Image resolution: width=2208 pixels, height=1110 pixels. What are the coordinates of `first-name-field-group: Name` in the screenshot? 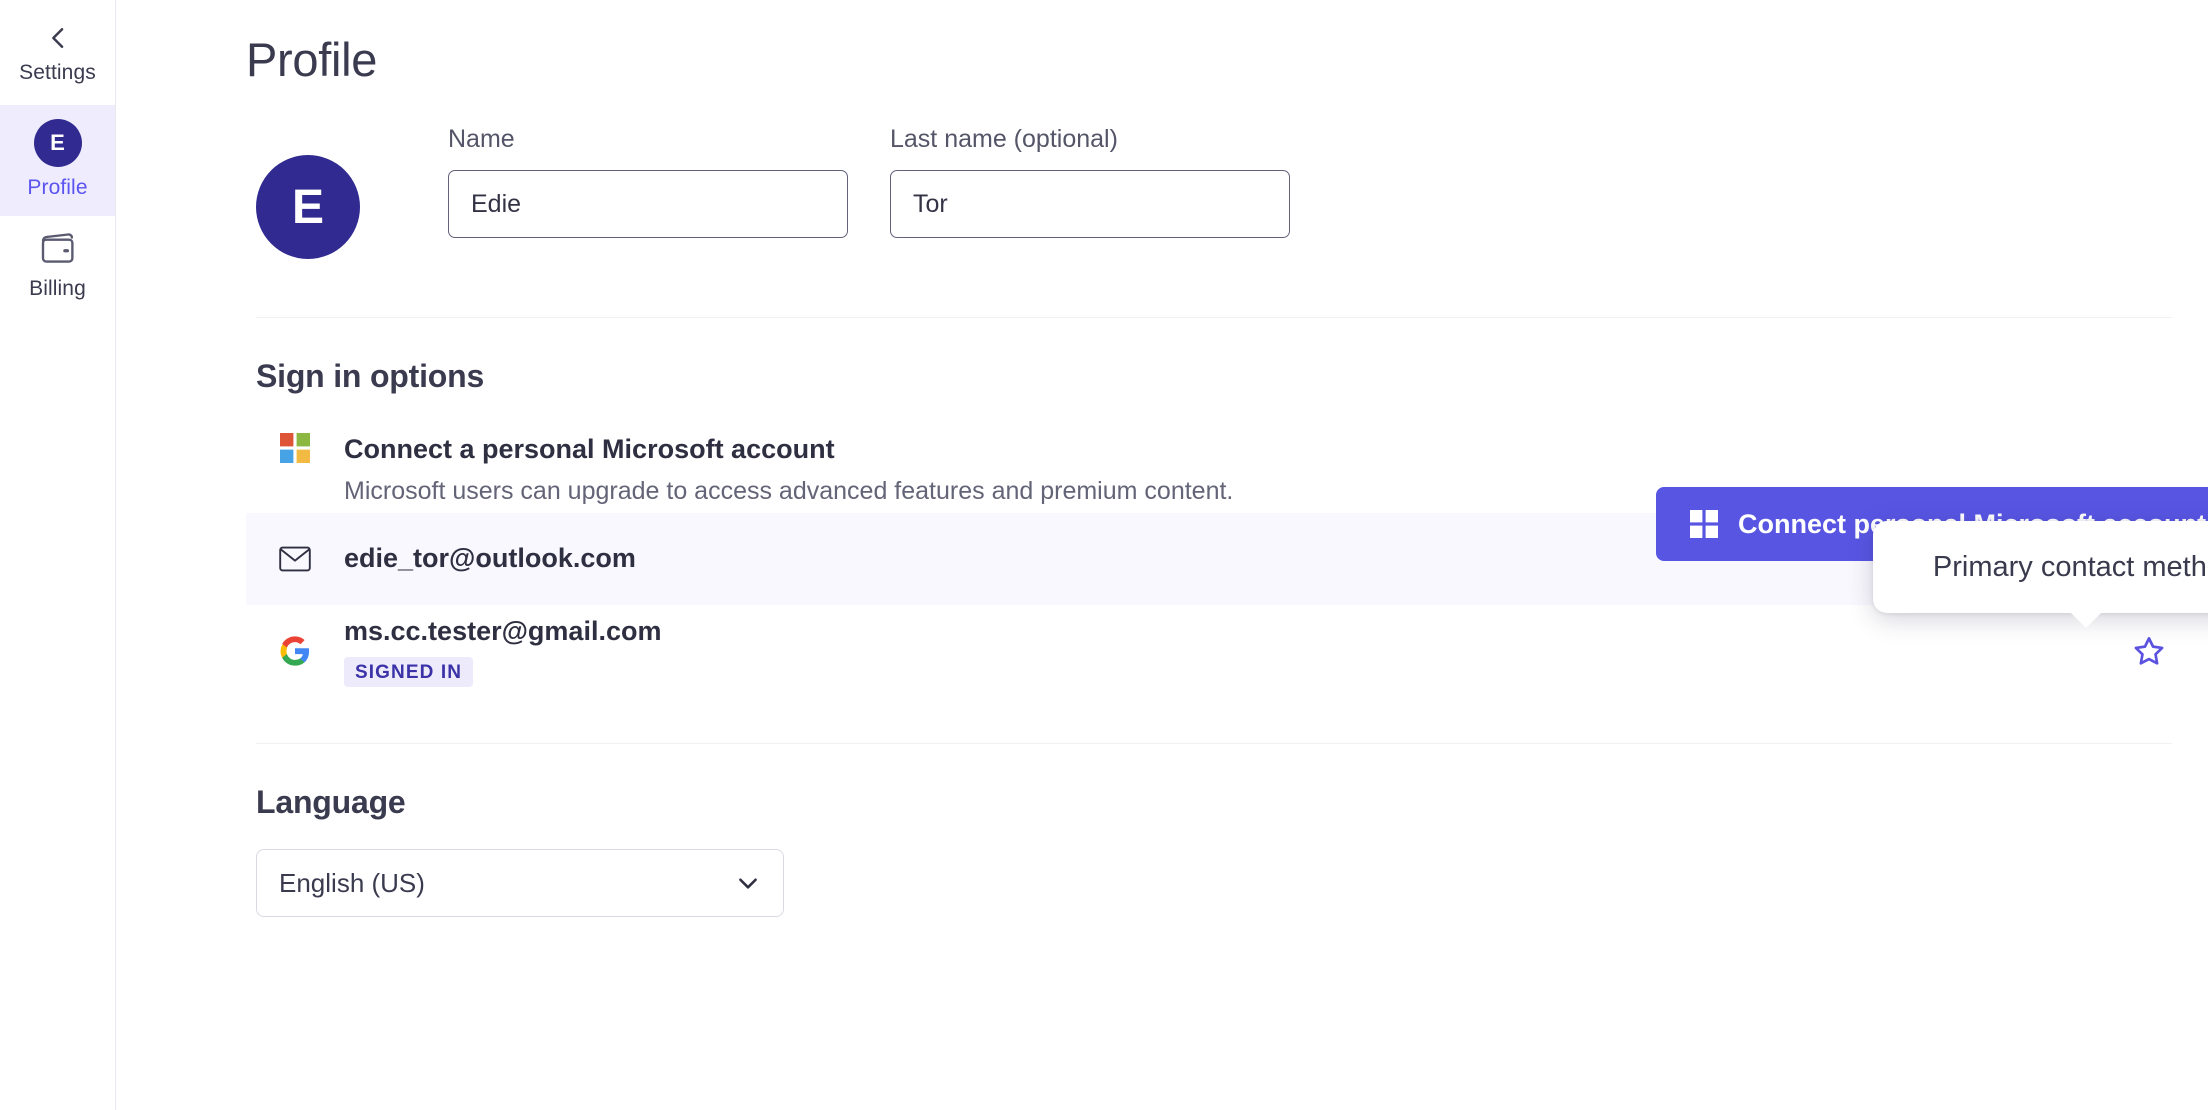 It's located at (648, 182).